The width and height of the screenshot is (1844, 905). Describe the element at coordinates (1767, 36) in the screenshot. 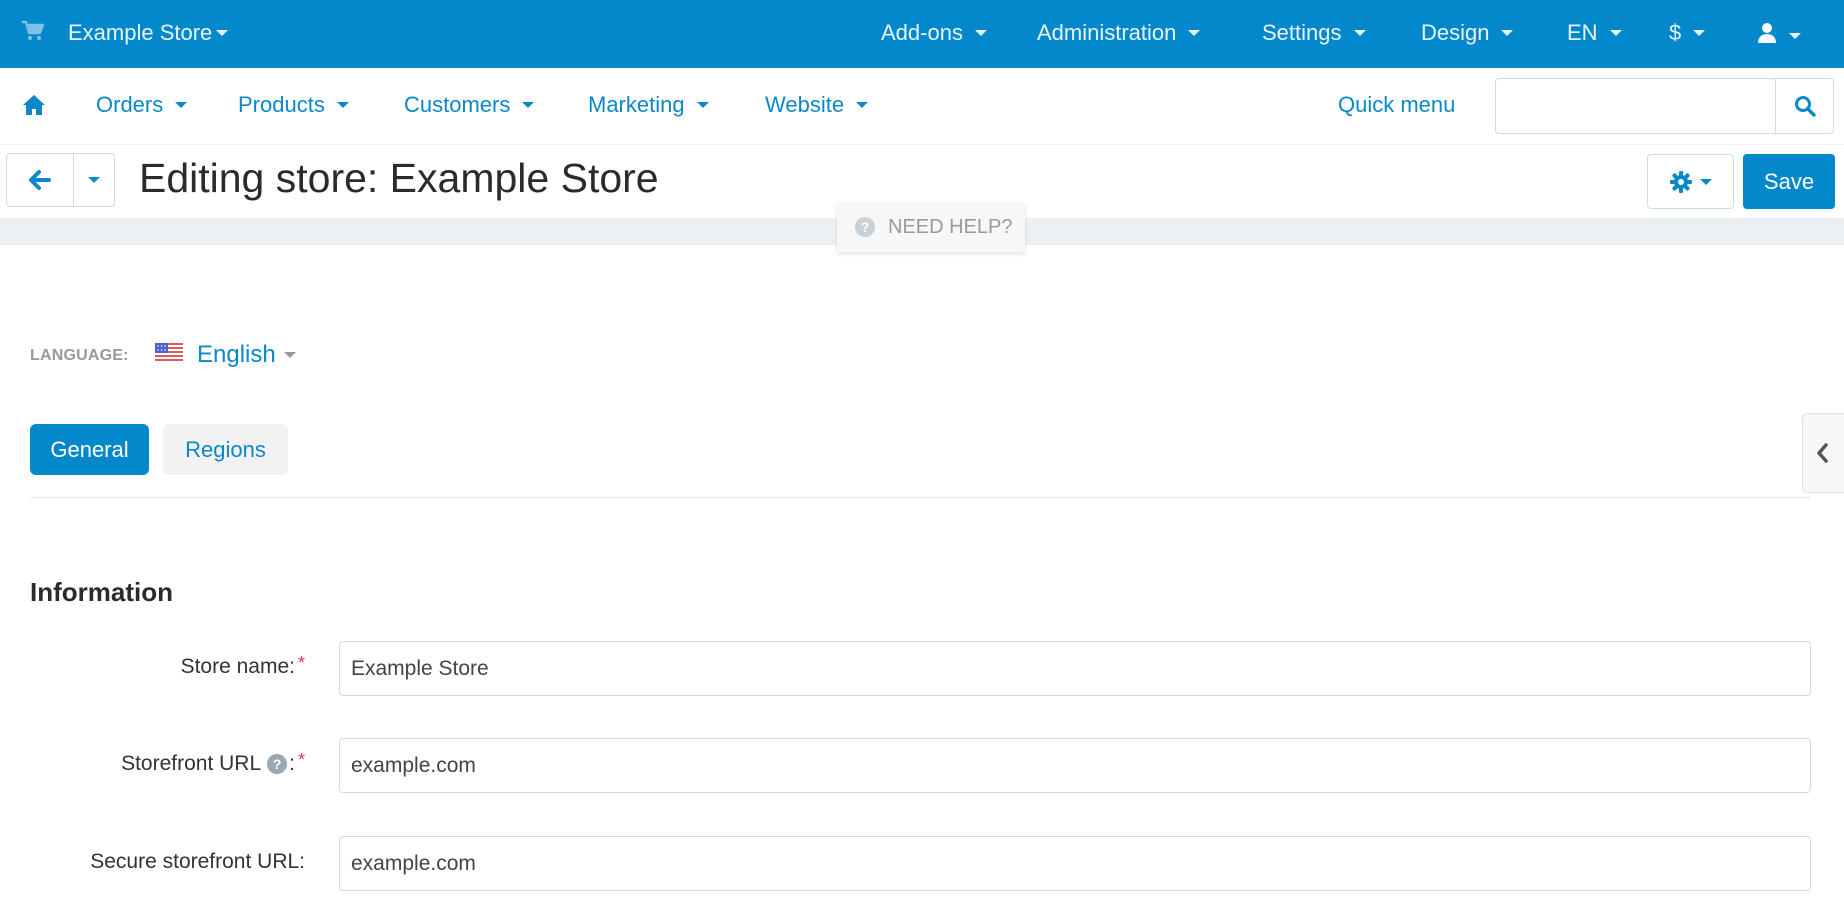

I see `user-icon` at that location.